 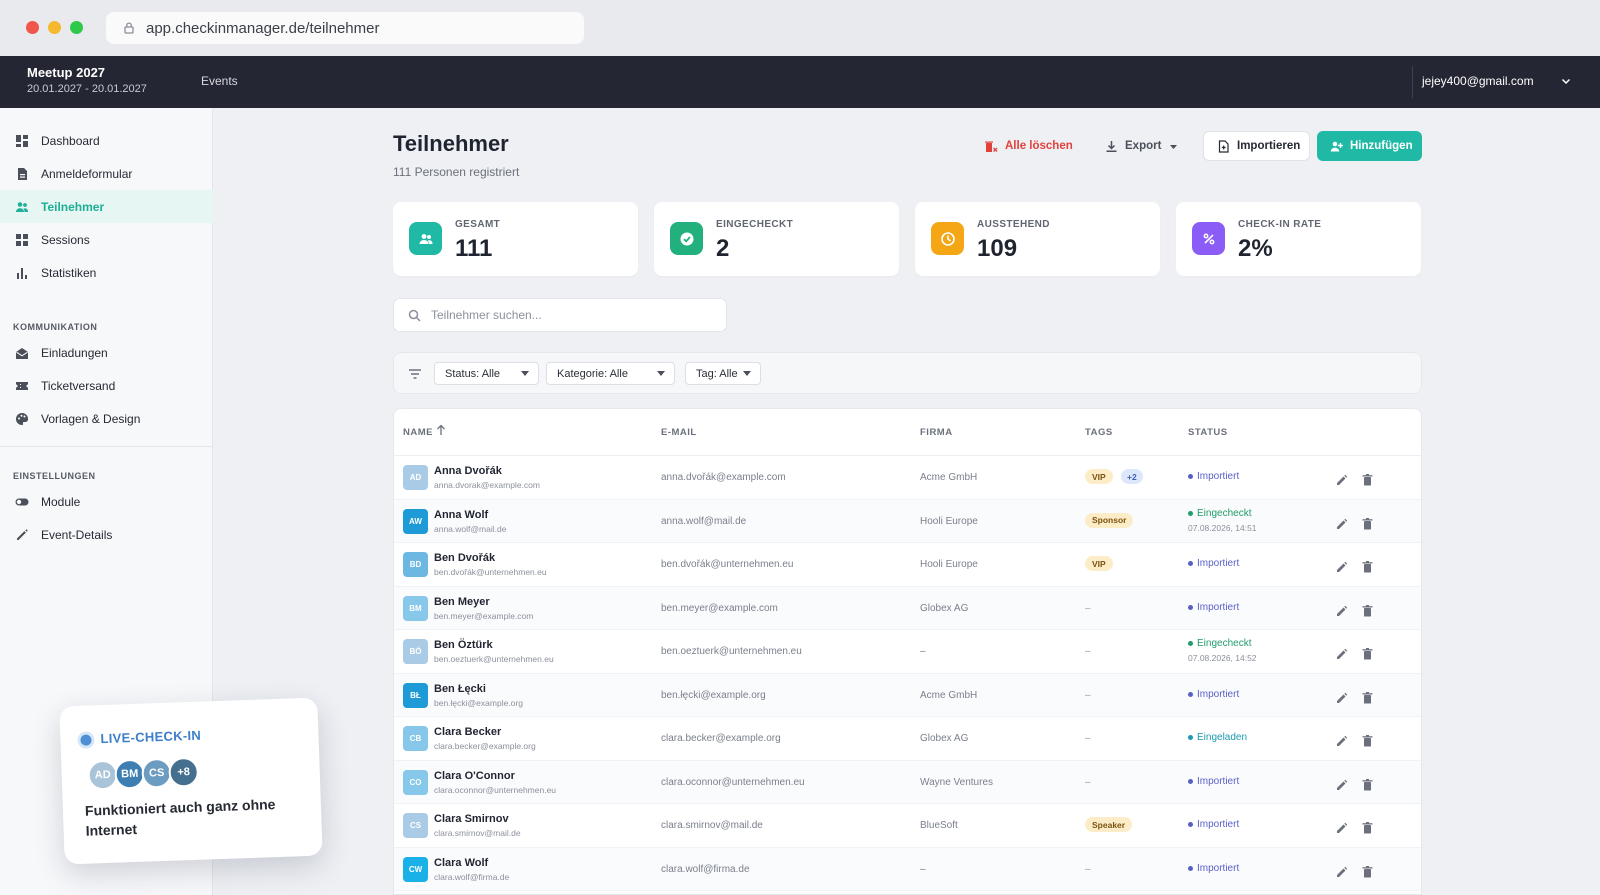 What do you see at coordinates (76, 27) in the screenshot?
I see `maximize-window-button` at bounding box center [76, 27].